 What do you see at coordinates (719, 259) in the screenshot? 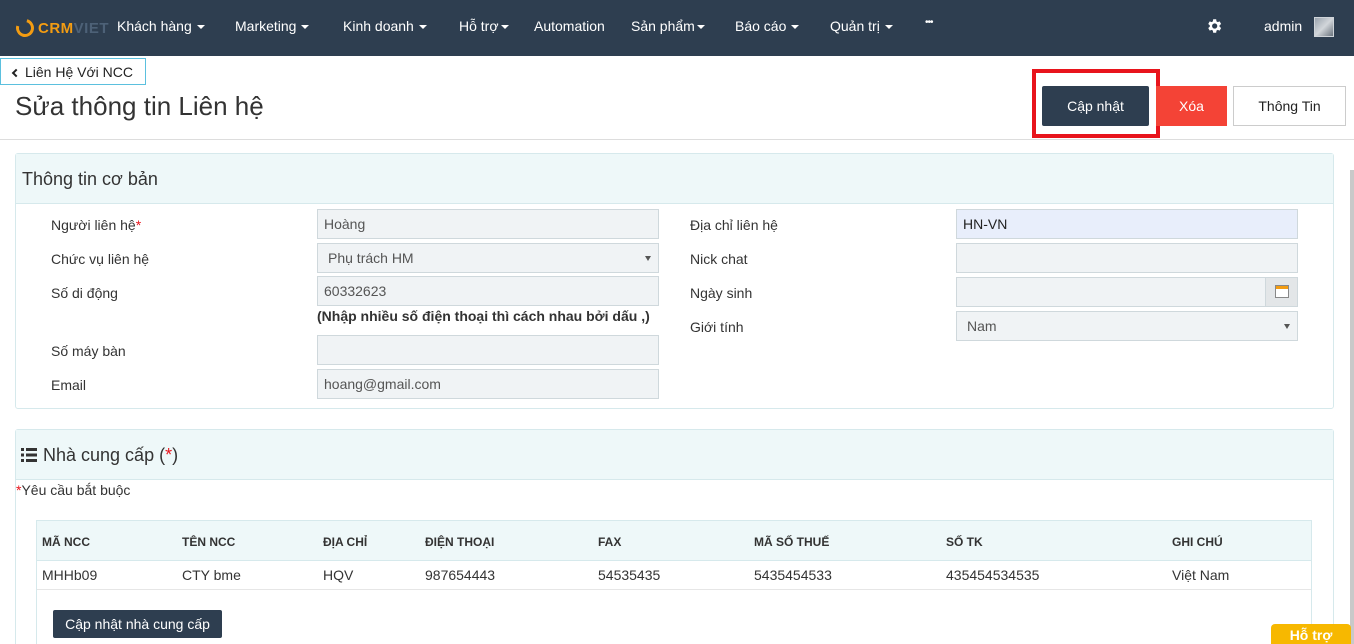
I see `nick-chat-label: Nick chat` at bounding box center [719, 259].